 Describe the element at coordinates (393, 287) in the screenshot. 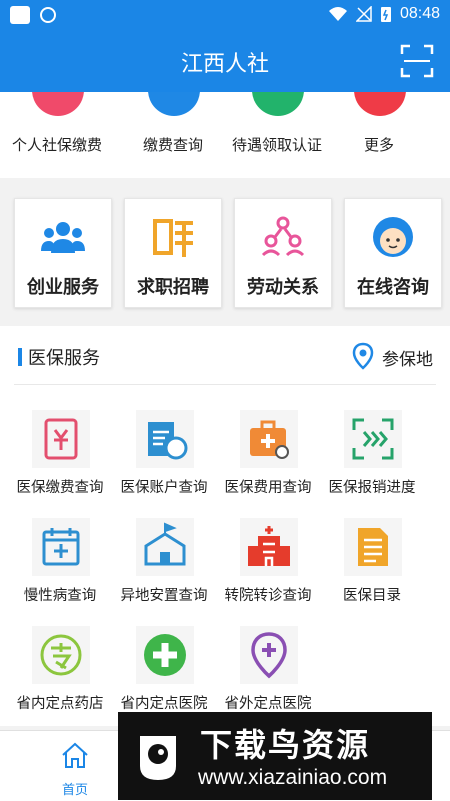

I see `service-card-label: 在线咨询` at that location.